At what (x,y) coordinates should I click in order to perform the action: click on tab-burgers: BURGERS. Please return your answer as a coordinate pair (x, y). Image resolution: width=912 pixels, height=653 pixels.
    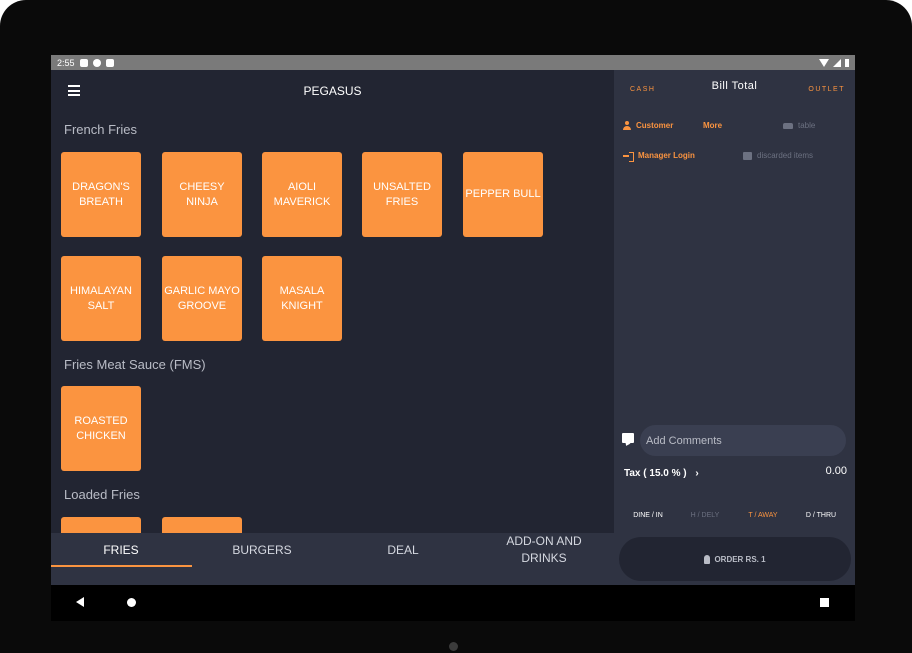
    Looking at the image, I should click on (262, 550).